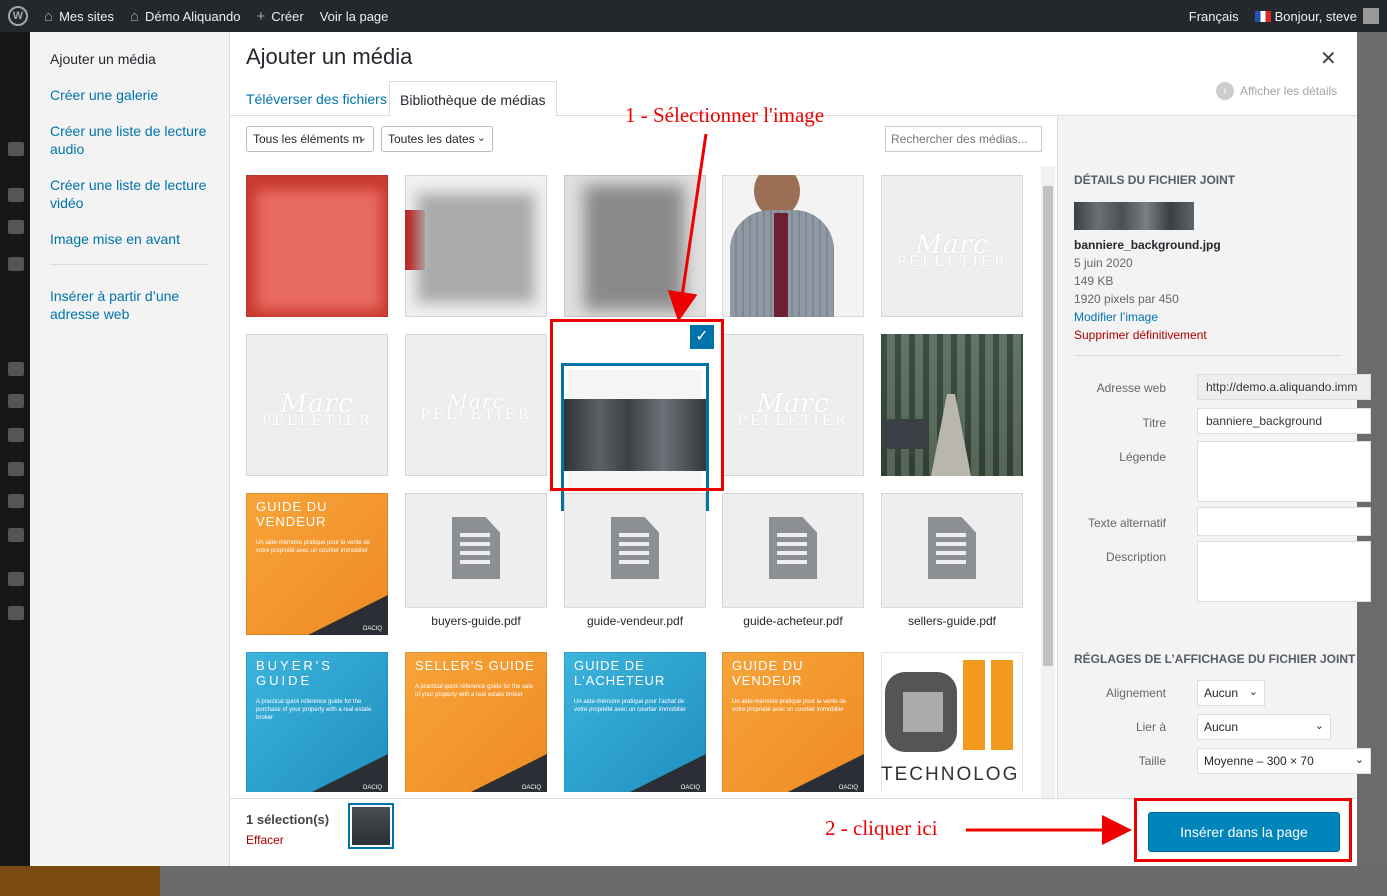 The width and height of the screenshot is (1387, 896). I want to click on edit-image-link: Modifier l’image, so click(1147, 317).